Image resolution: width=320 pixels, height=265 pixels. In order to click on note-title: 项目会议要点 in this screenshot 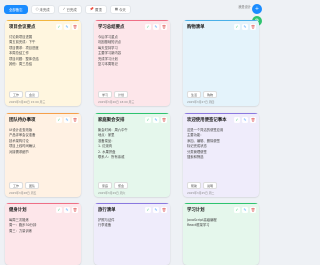, I will do `click(22, 27)`.